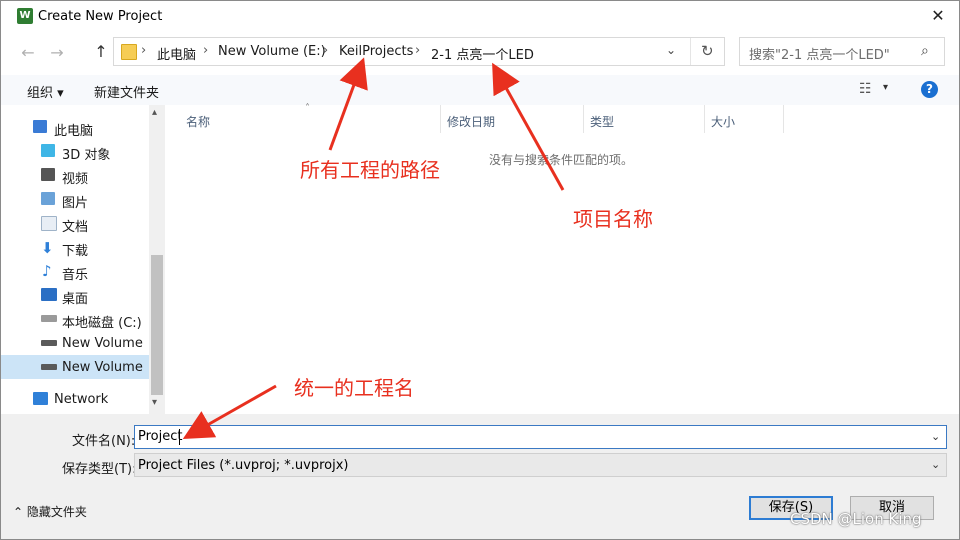  Describe the element at coordinates (176, 53) in the screenshot. I see `breadcrumb-this-pc: 此电脑` at that location.